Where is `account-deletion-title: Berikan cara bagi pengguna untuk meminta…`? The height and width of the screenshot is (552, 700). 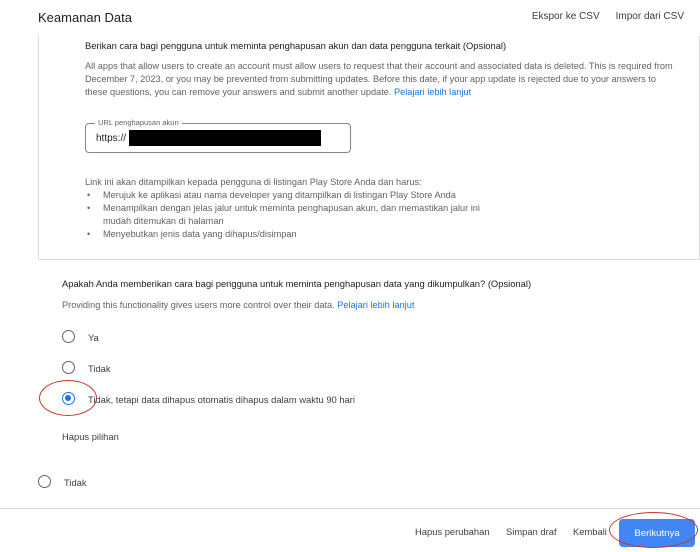 account-deletion-title: Berikan cara bagi pengguna untuk meminta… is located at coordinates (296, 45).